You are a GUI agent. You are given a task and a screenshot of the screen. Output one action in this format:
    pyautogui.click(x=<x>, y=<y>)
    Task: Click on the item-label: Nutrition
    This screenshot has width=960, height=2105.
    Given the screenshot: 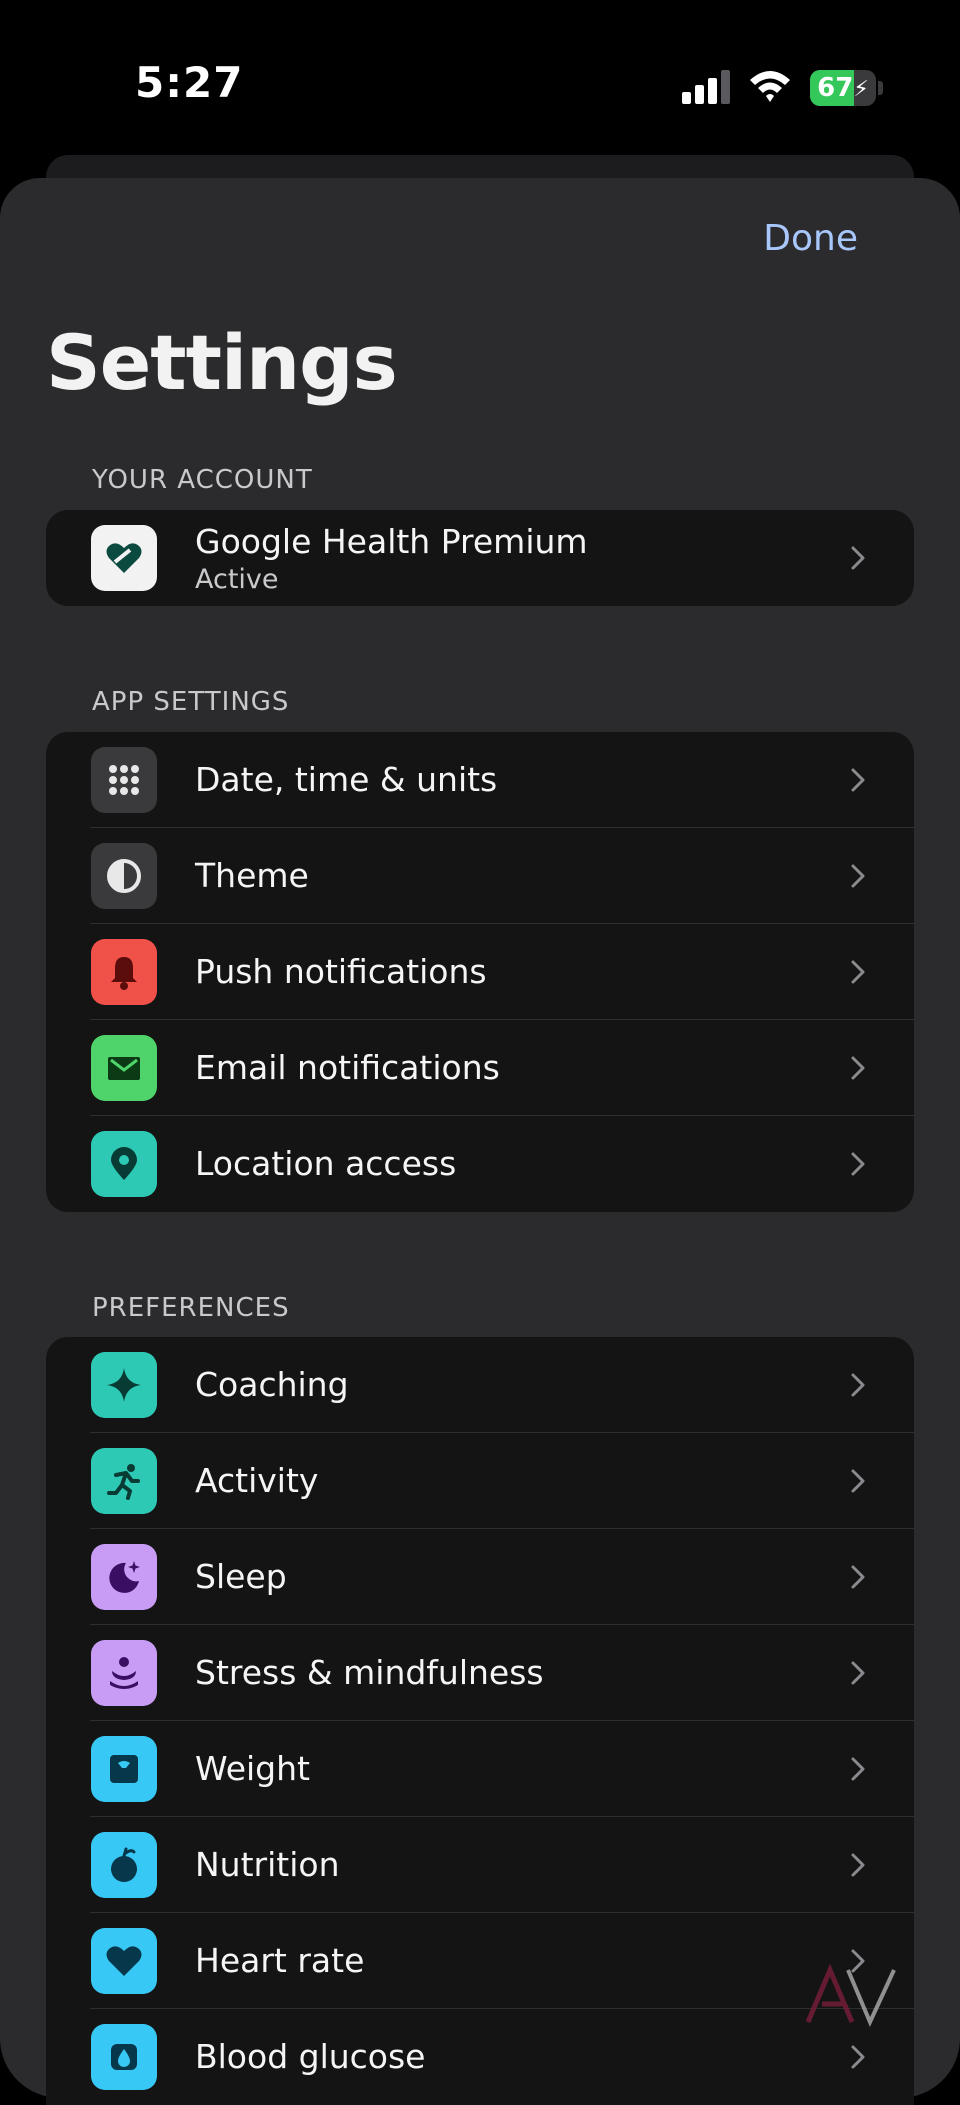 What is the action you would take?
    pyautogui.click(x=267, y=1864)
    